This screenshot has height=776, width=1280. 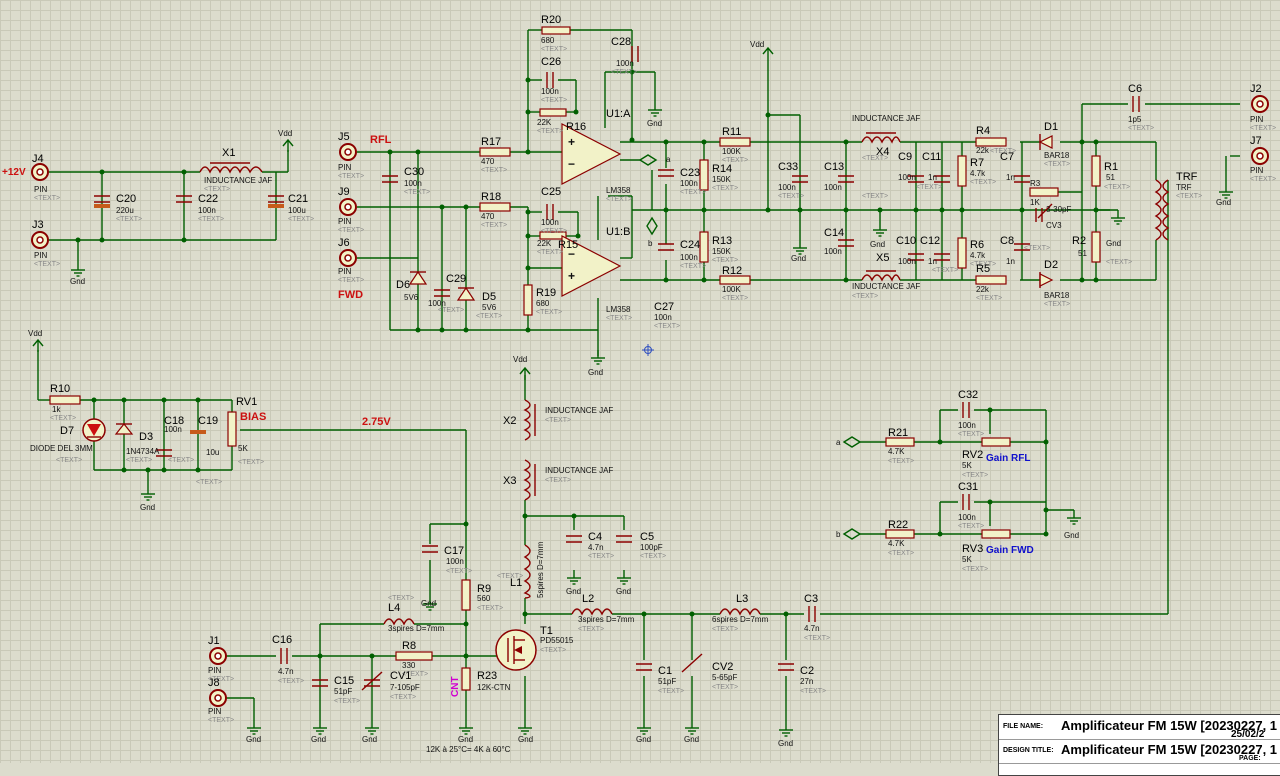 What do you see at coordinates (1010, 177) in the screenshot?
I see `val-C7: 1n` at bounding box center [1010, 177].